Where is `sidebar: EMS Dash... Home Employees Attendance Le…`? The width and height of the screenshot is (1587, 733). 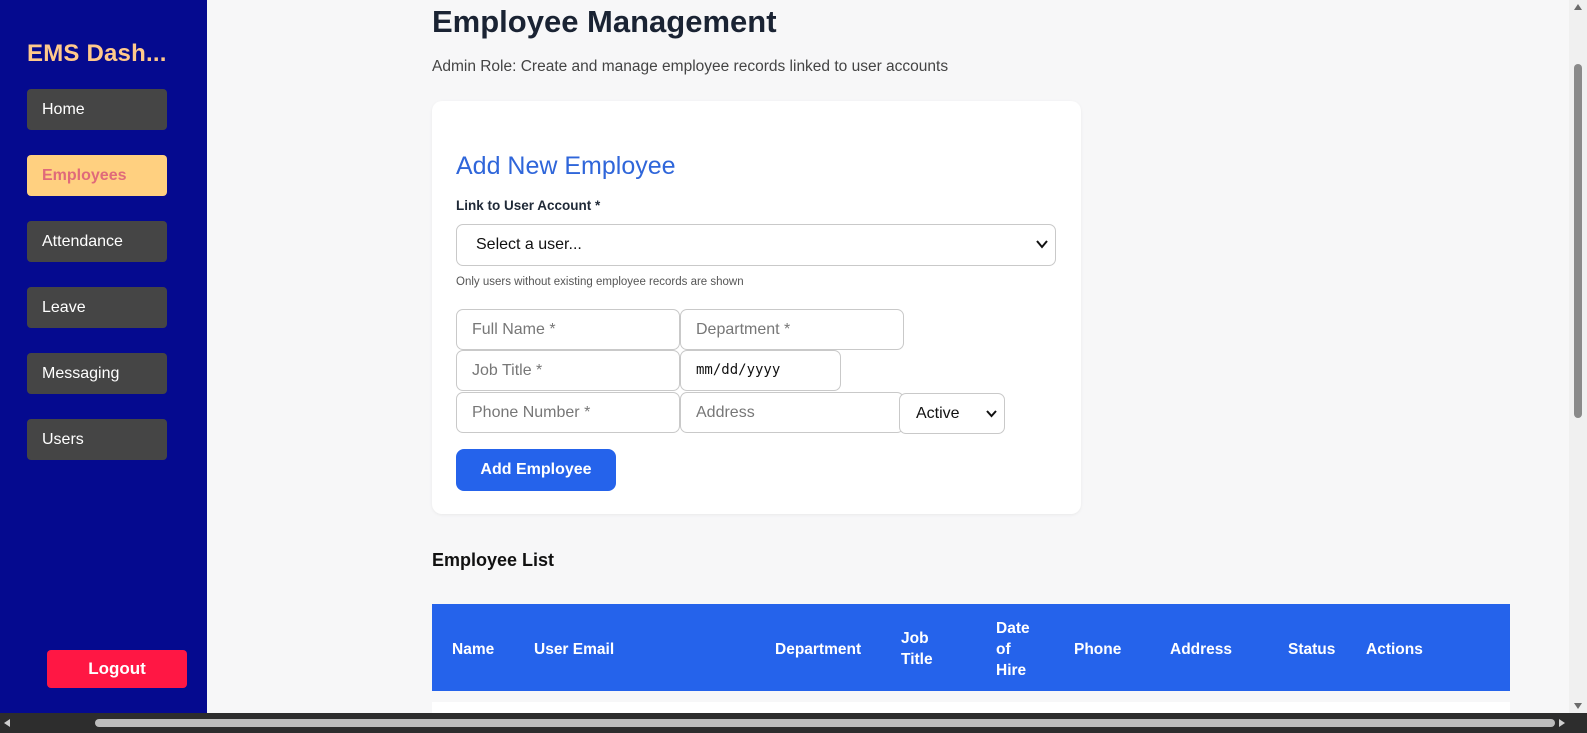
sidebar: EMS Dash... Home Employees Attendance Le… is located at coordinates (103, 356).